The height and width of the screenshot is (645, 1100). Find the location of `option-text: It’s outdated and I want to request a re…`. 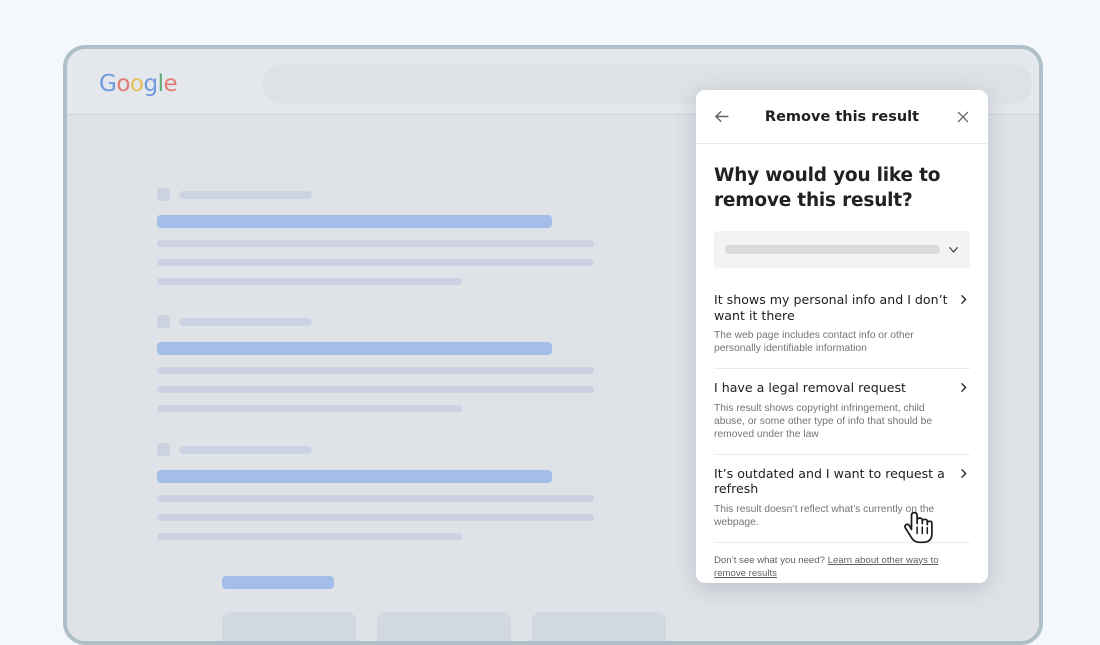

option-text: It’s outdated and I want to request a re… is located at coordinates (835, 497).